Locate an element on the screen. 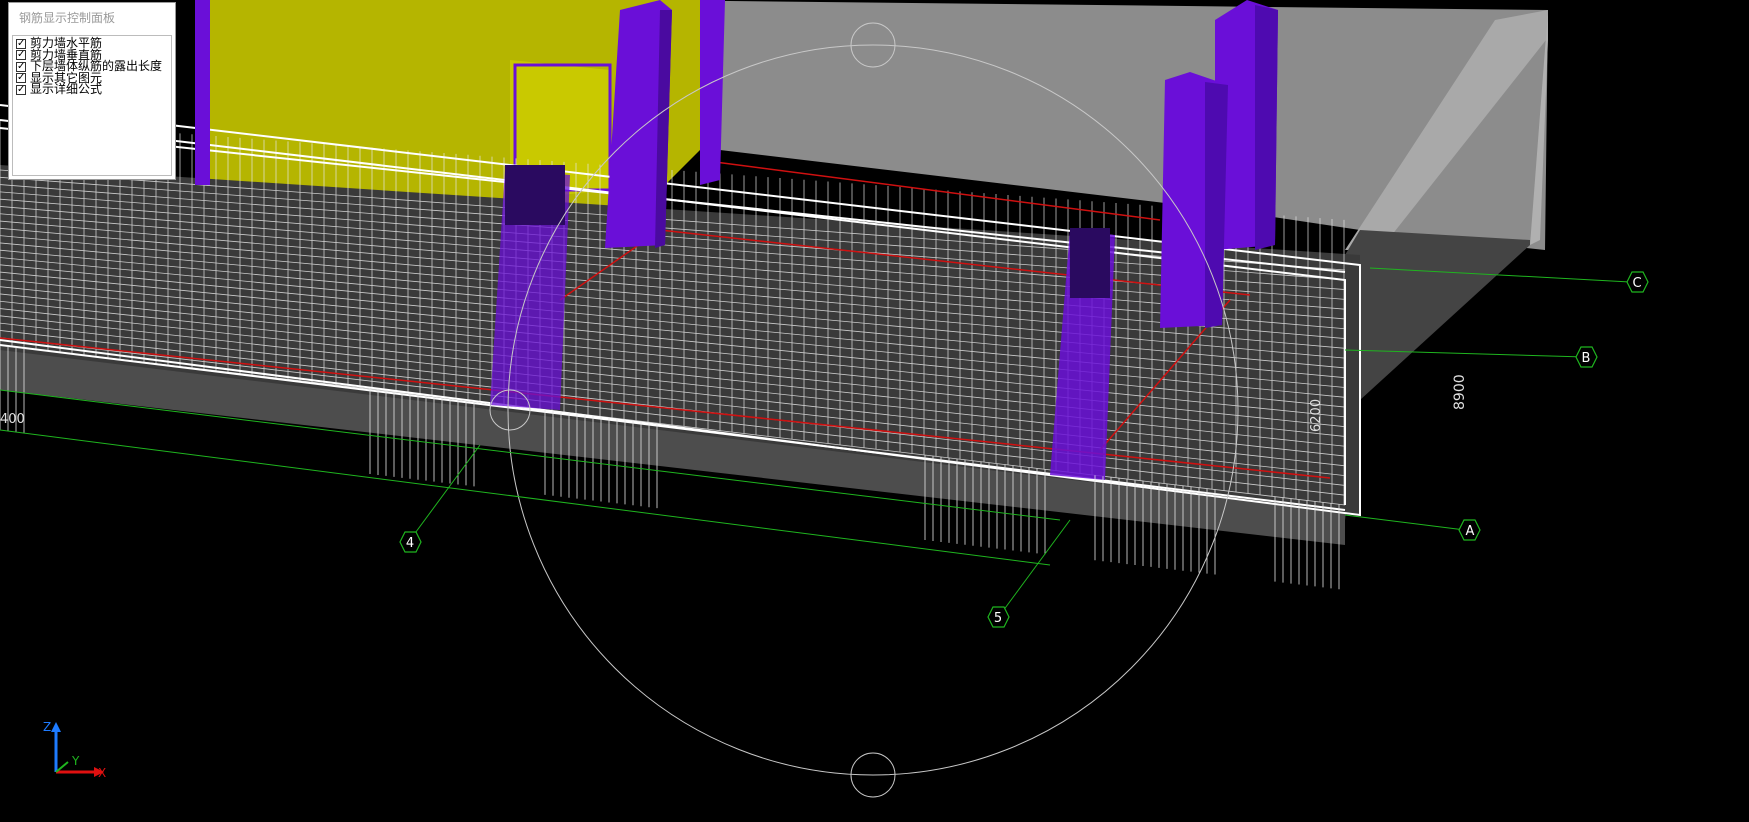  svg-text: X is located at coordinates (102, 773).